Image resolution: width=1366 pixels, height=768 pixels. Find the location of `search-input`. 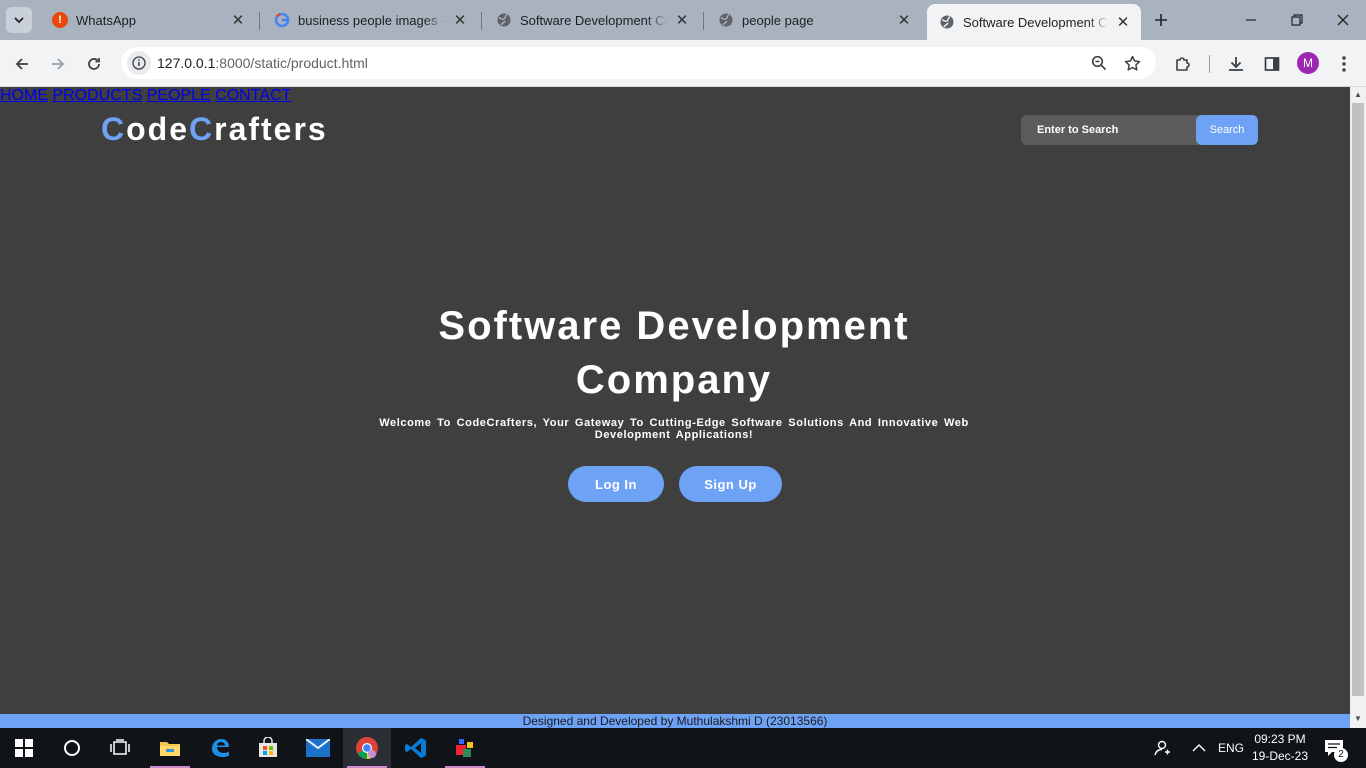

search-input is located at coordinates (1108, 130).